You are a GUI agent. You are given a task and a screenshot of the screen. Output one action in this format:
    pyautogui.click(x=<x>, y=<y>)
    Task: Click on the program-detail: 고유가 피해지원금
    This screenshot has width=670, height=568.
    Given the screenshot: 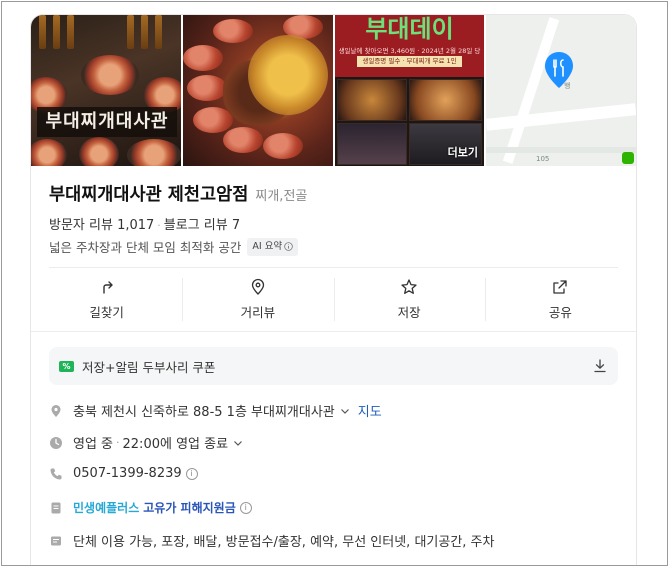 What is the action you would take?
    pyautogui.click(x=189, y=508)
    